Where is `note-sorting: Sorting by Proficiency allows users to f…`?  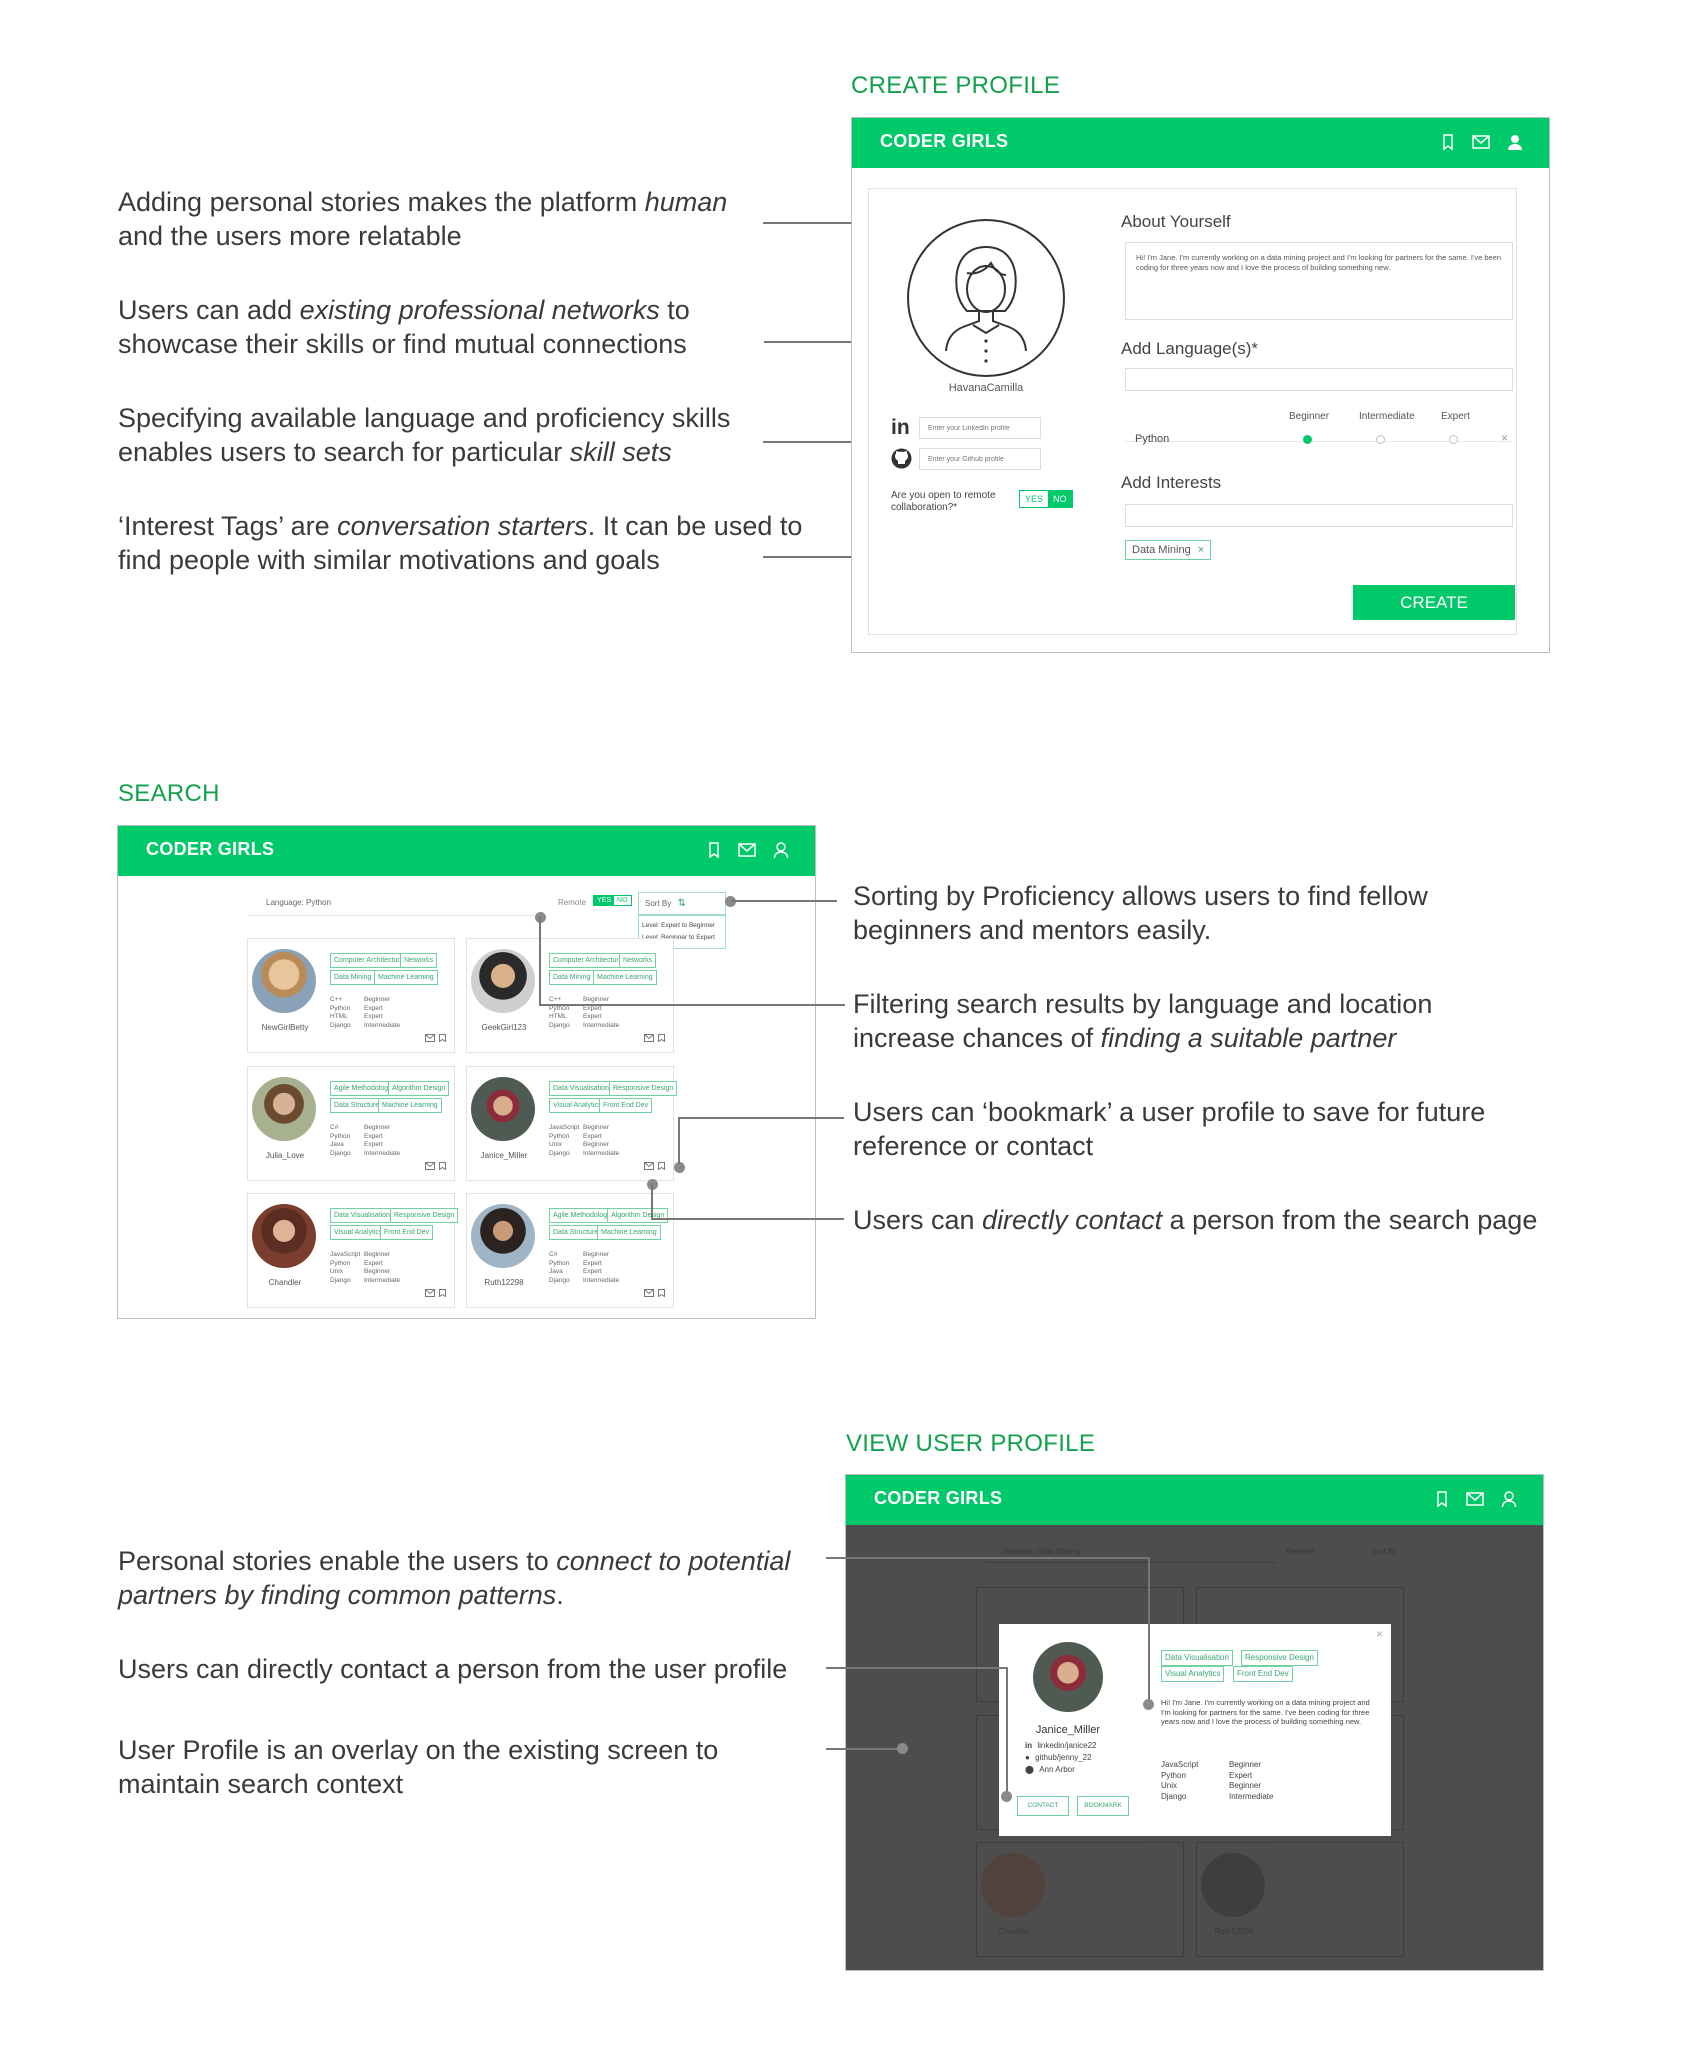
note-sorting: Sorting by Proficiency allows users to f… is located at coordinates (1140, 913).